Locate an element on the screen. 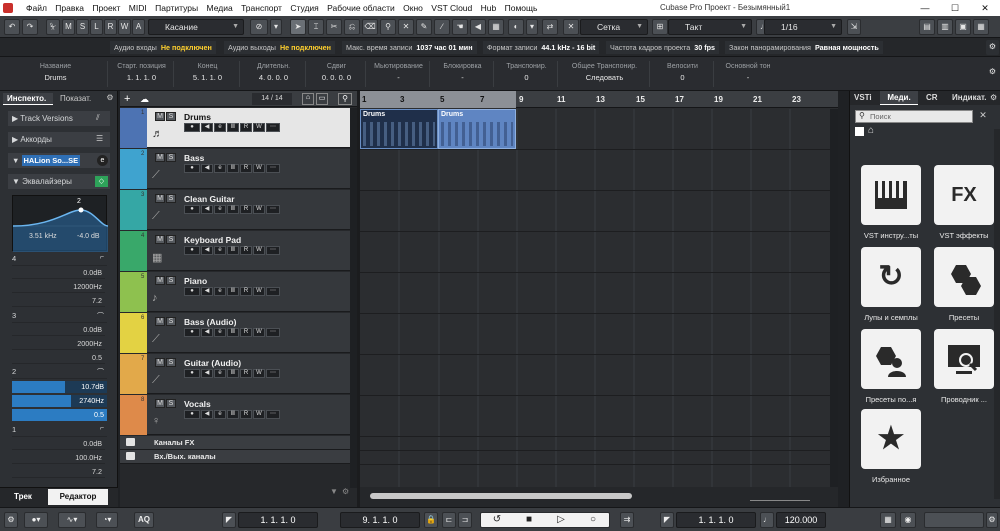 This screenshot has width=1000, height=531. info-offset: Сдвиг 0. 0. 0. 0 is located at coordinates (337, 74).